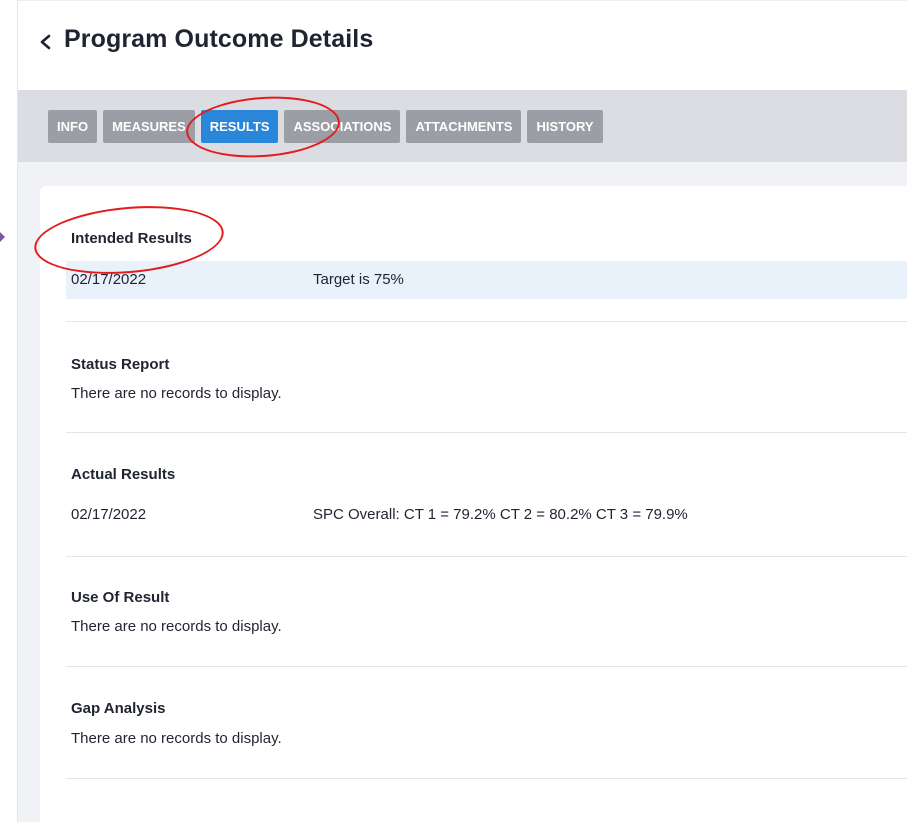 The image size is (907, 822). What do you see at coordinates (9, 411) in the screenshot?
I see `left-rail` at bounding box center [9, 411].